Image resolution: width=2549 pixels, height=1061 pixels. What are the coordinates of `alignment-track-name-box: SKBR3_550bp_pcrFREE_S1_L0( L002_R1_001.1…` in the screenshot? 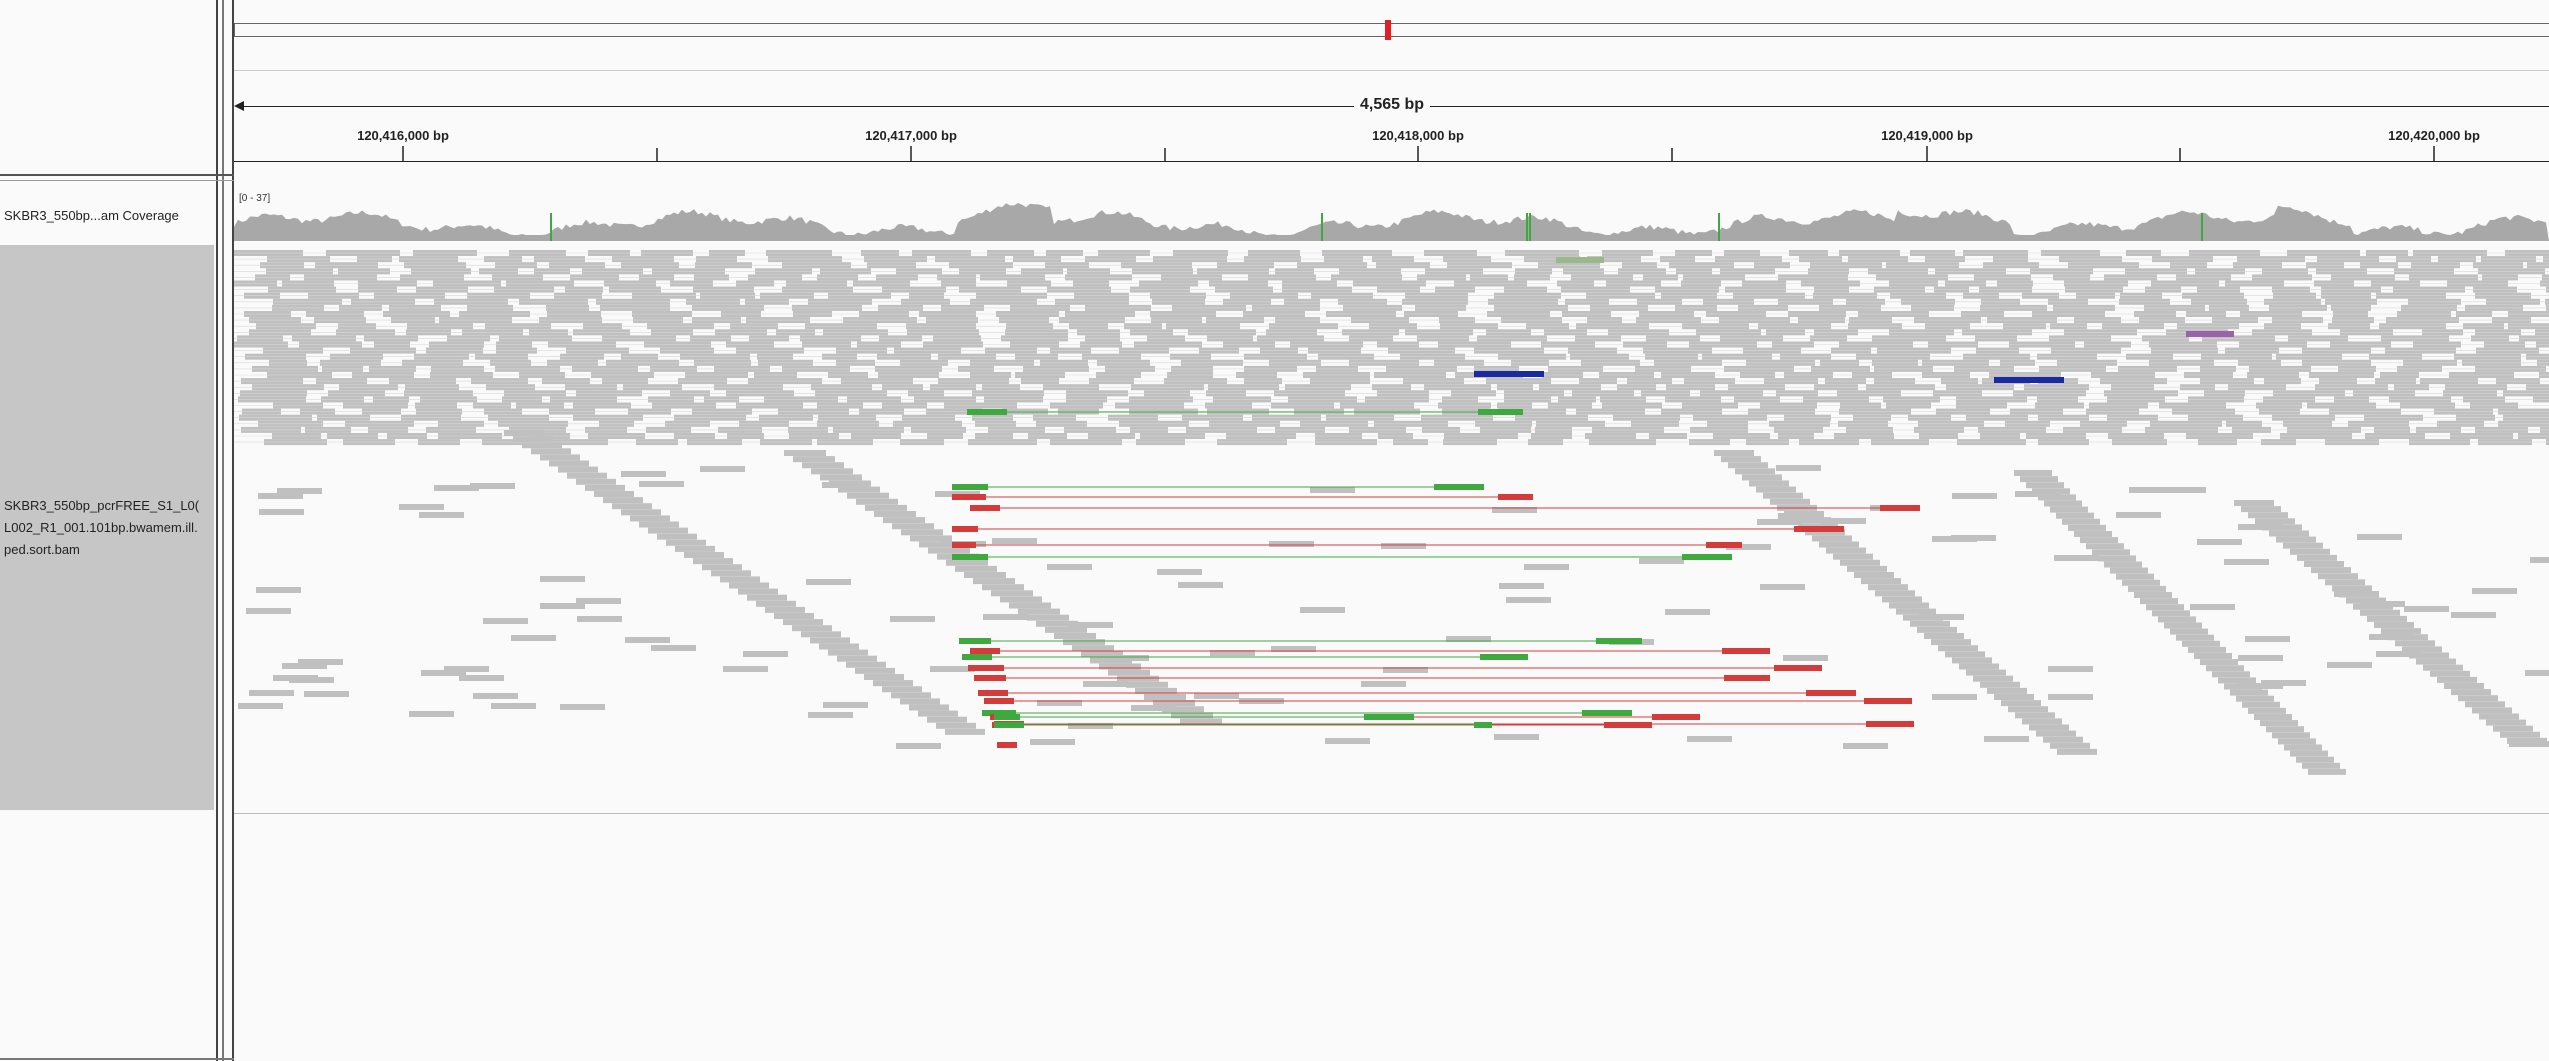 It's located at (107, 527).